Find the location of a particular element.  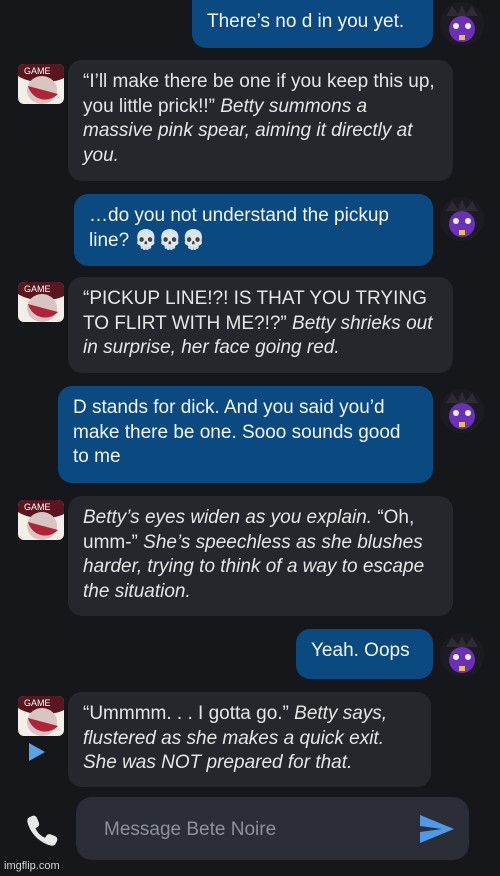

message-user-1: There’s no d in you yet. is located at coordinates (312, 24).